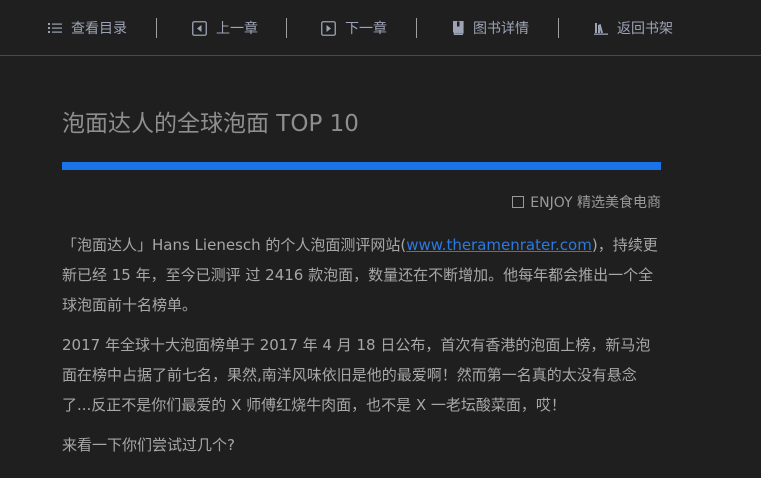 The image size is (761, 478). Describe the element at coordinates (645, 29) in the screenshot. I see `back-to-shelf-label: 返回书架` at that location.